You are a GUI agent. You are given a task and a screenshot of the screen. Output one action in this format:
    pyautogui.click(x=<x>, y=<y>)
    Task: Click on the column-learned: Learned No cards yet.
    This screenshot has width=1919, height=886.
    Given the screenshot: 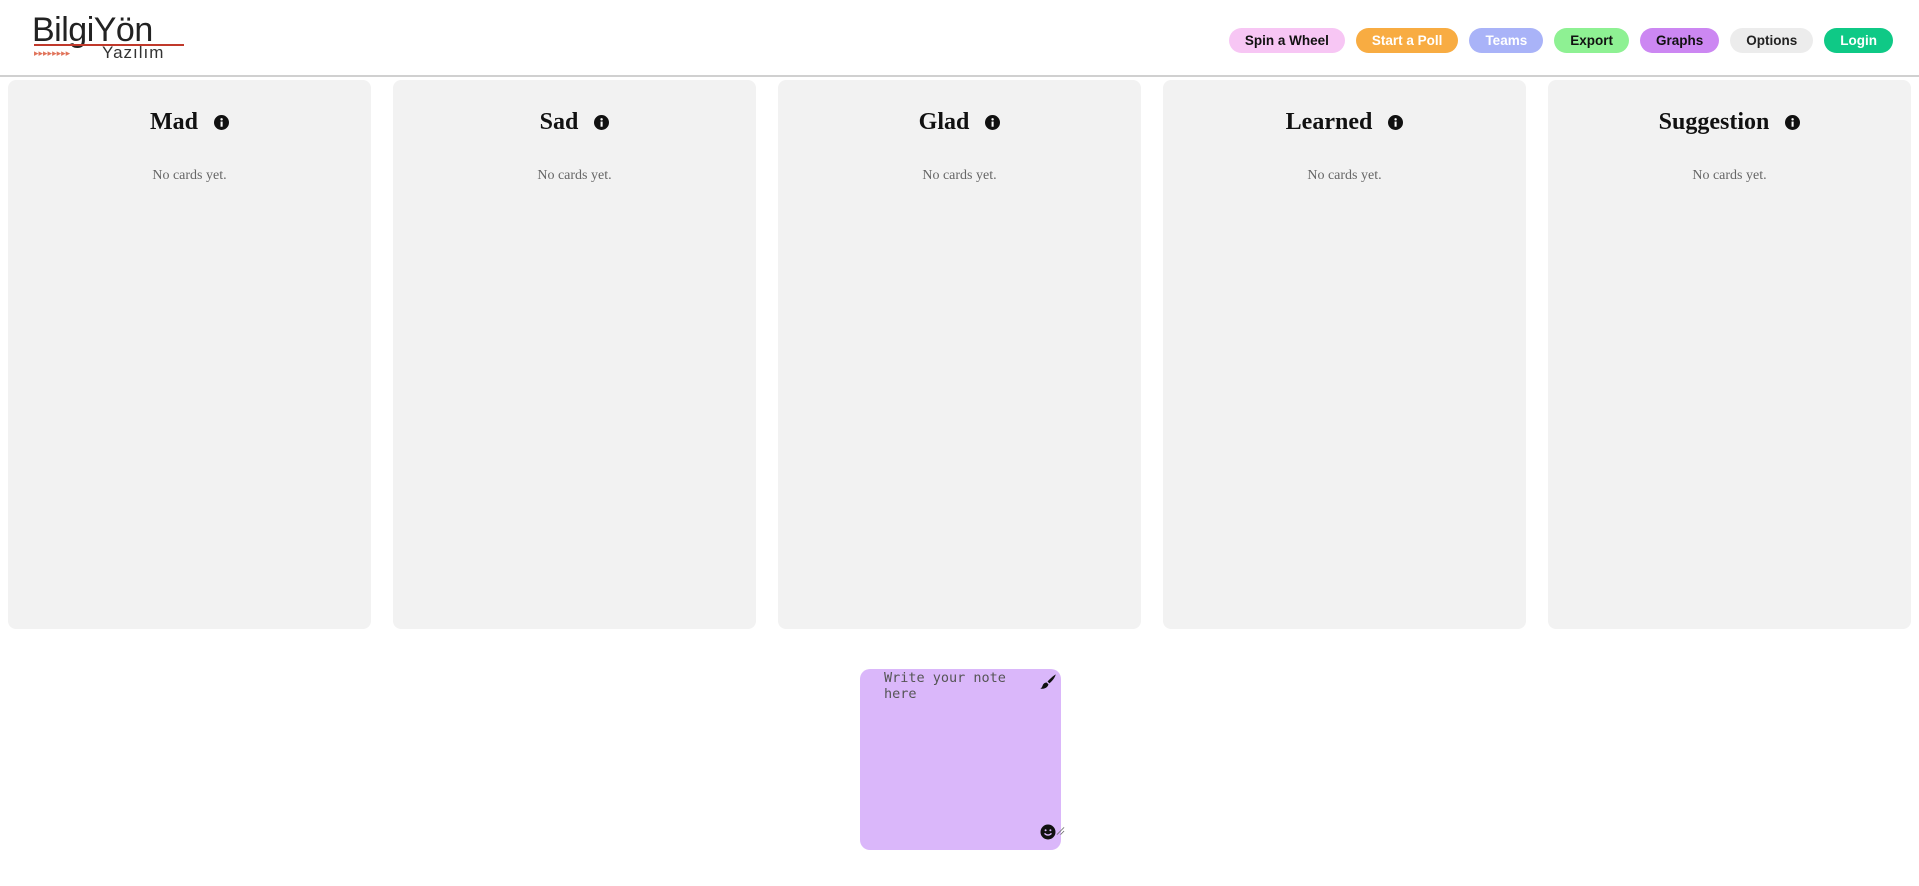 What is the action you would take?
    pyautogui.click(x=1344, y=354)
    